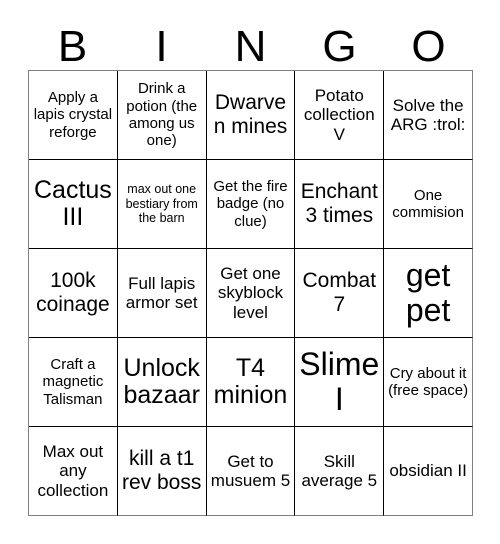  I want to click on bingo-cell-label: Apply a lapis crystal reforge, so click(73, 114).